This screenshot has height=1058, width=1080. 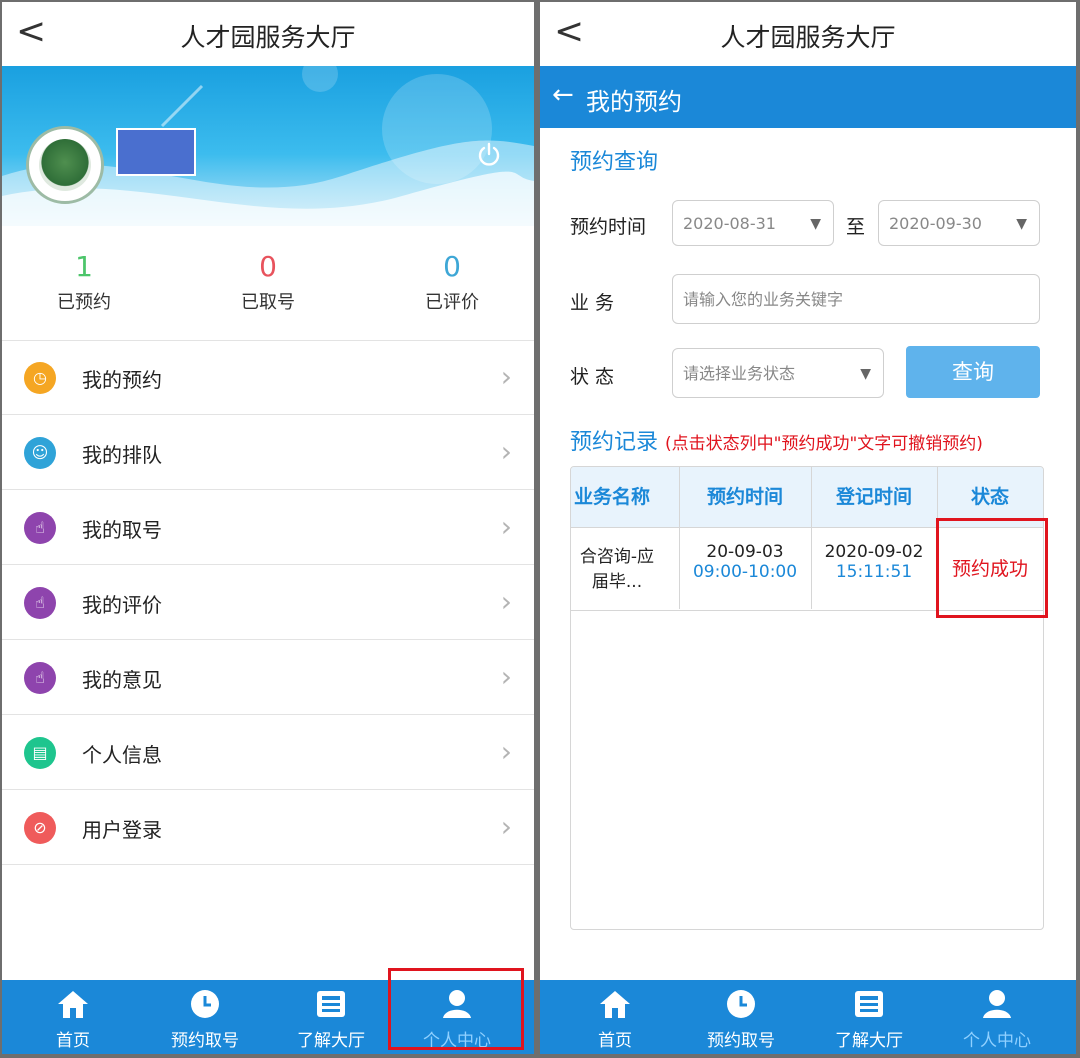 I want to click on stat-booked: 1 已预约, so click(x=84, y=282).